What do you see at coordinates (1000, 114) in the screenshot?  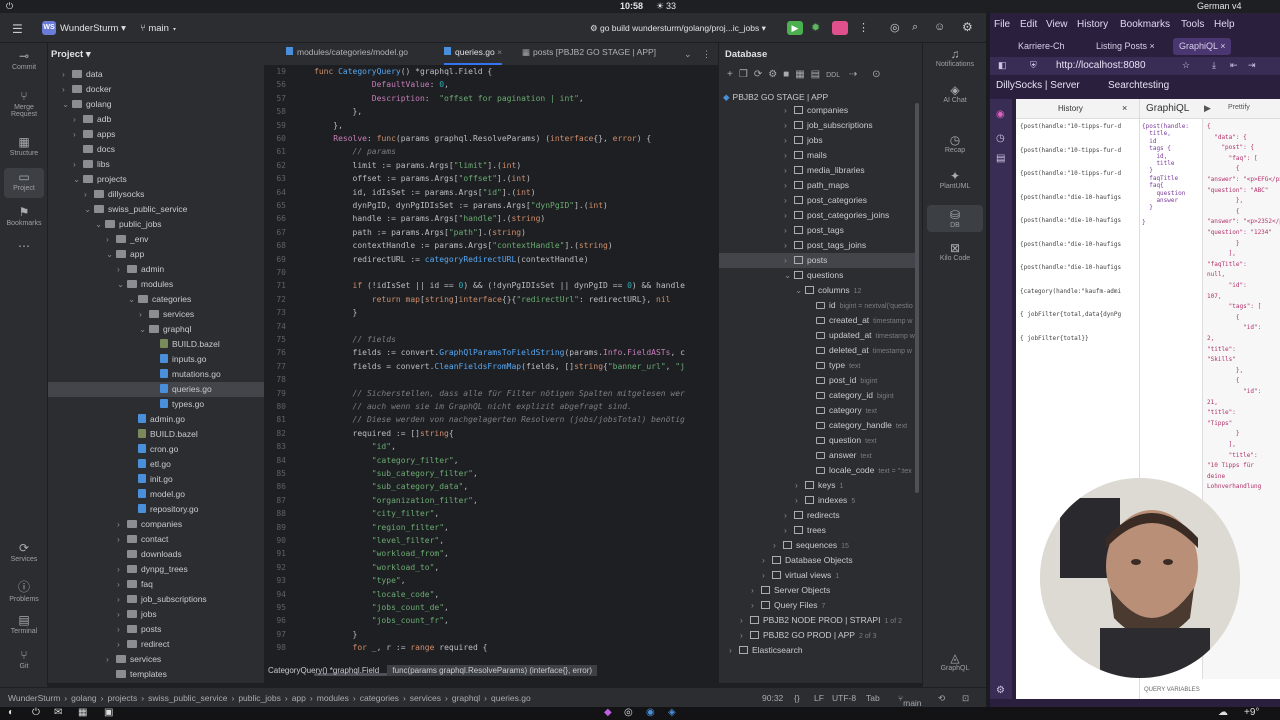 I see `sidebar-ext-icon: ◉` at bounding box center [1000, 114].